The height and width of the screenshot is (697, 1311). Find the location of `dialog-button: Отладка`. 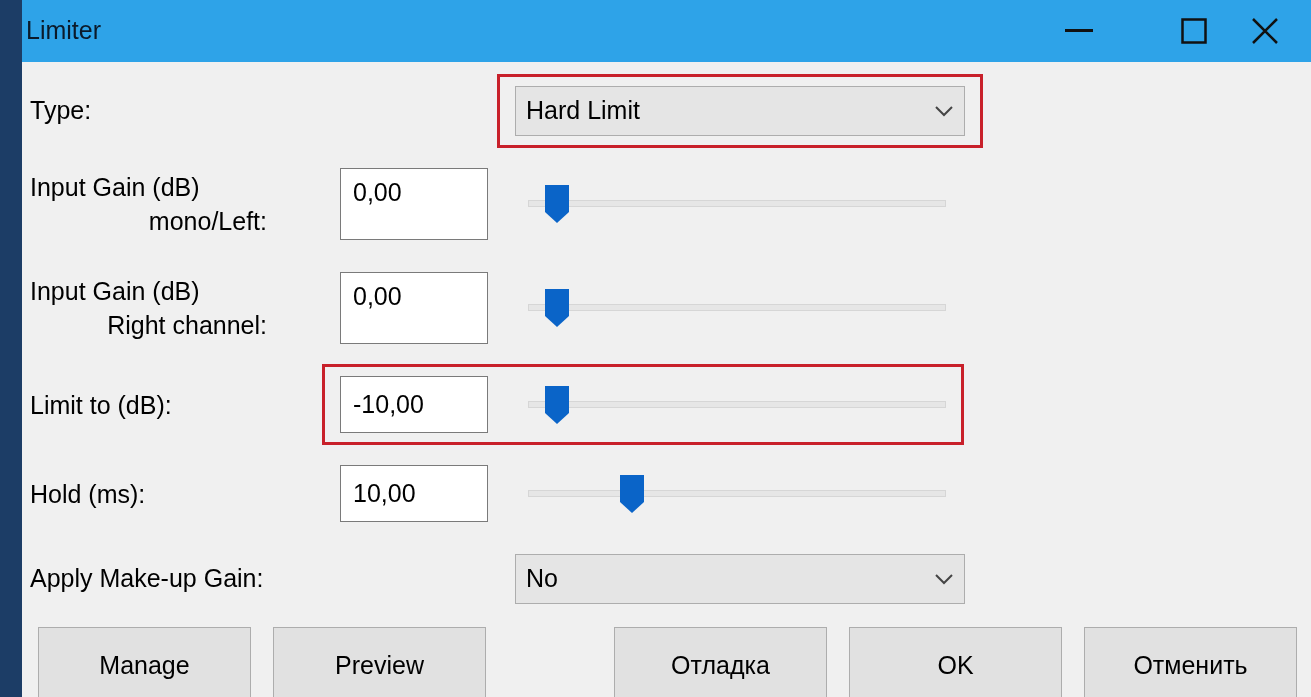

dialog-button: Отладка is located at coordinates (720, 662).